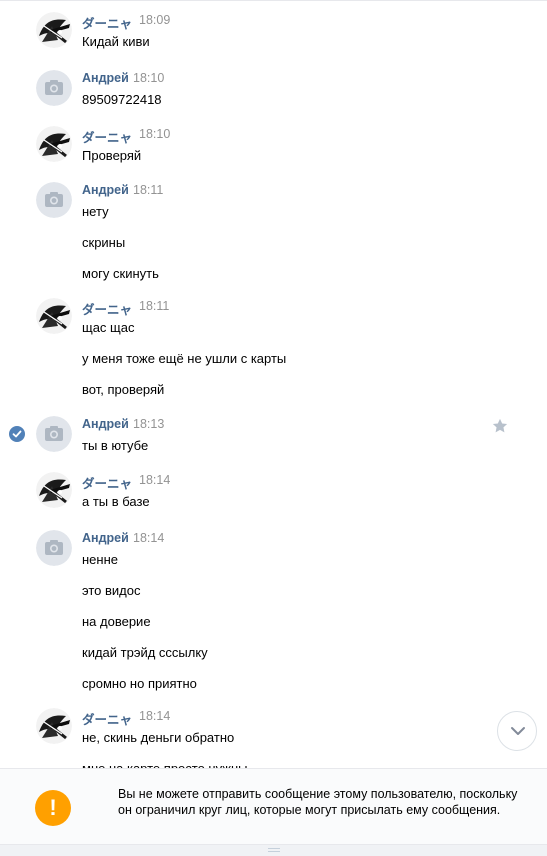 This screenshot has height=856, width=547. I want to click on message-text: кидай трэйд сссылку, so click(145, 652).